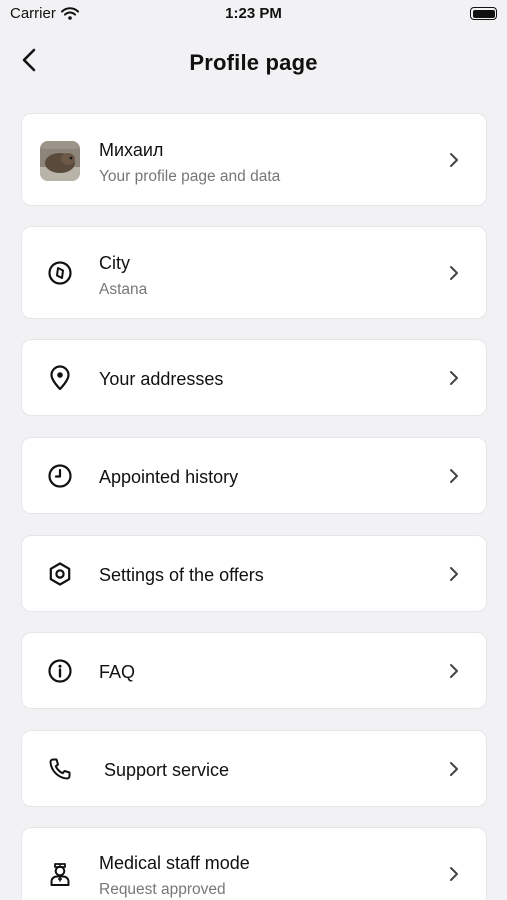 The width and height of the screenshot is (507, 900). Describe the element at coordinates (60, 873) in the screenshot. I see `doctor-icon` at that location.